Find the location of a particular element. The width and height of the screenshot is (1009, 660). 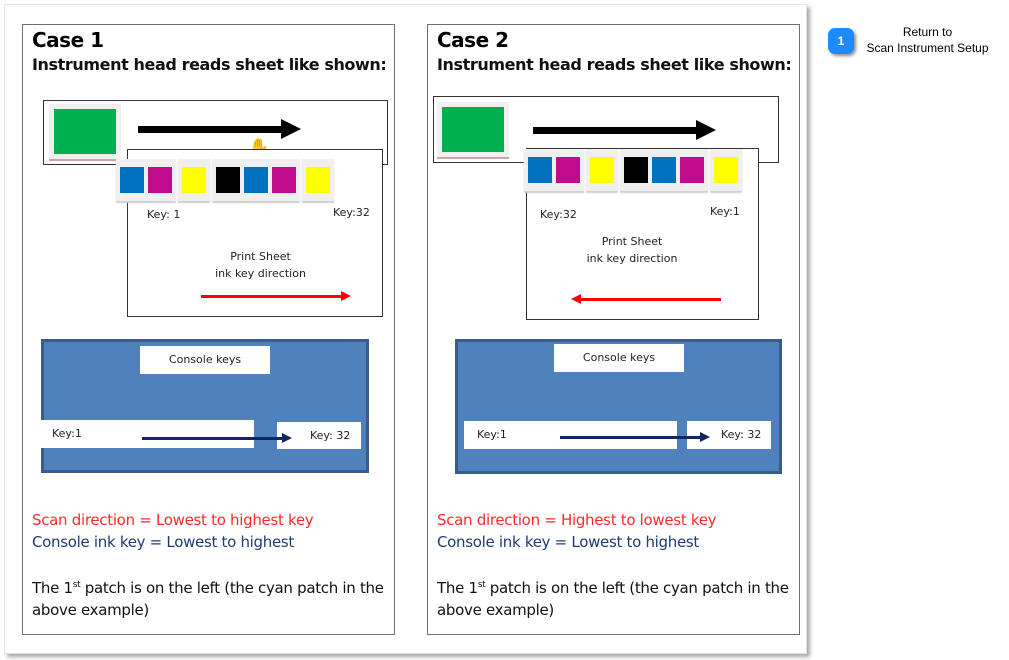

return-link-text: Return to Scan Instrument Setup is located at coordinates (927, 40).